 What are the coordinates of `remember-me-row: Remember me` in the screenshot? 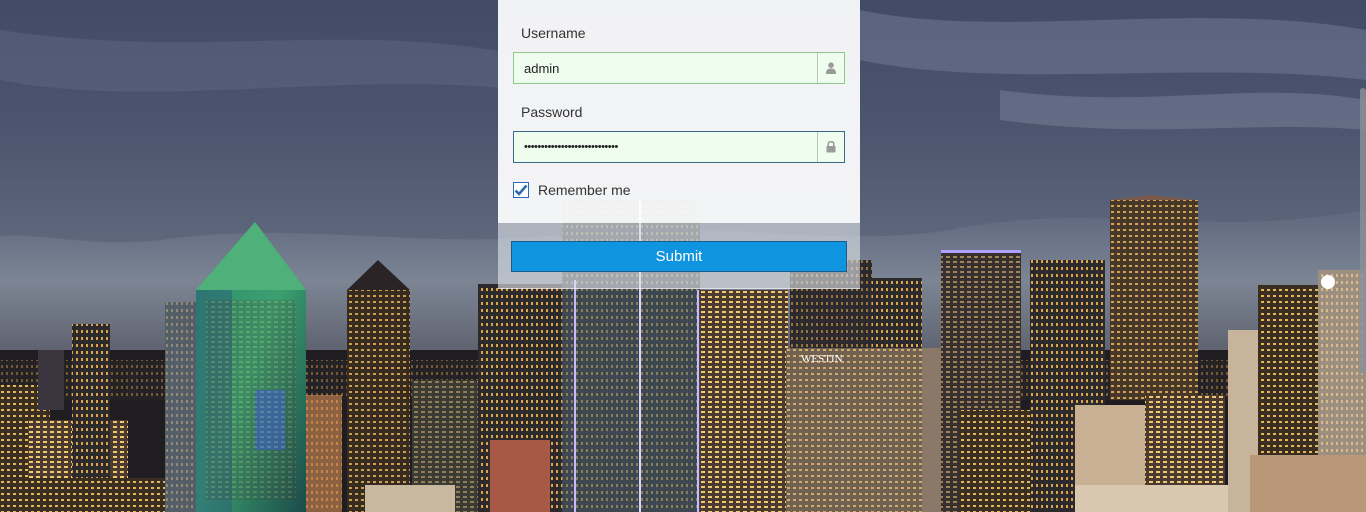 It's located at (572, 190).